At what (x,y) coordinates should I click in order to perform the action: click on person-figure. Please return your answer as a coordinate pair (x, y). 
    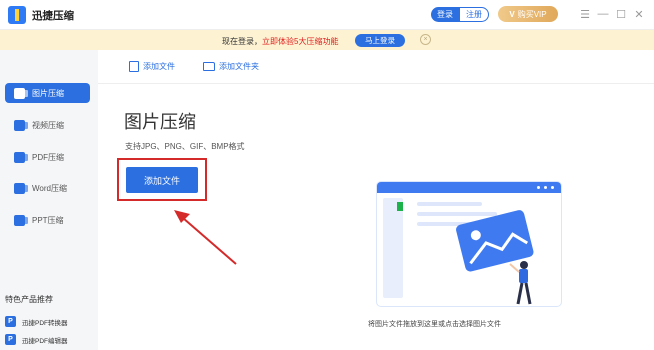
    Looking at the image, I should click on (520, 283).